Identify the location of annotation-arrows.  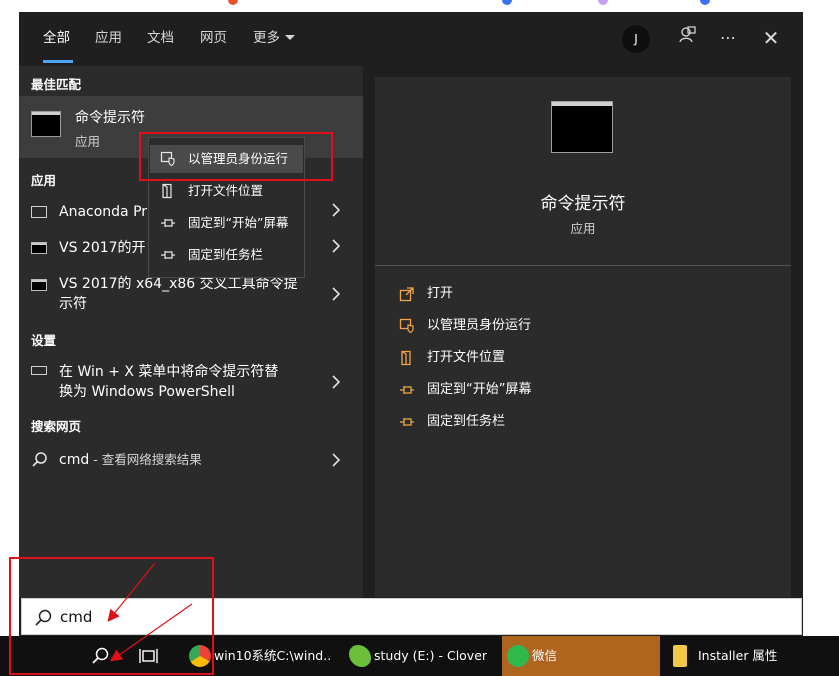
(150, 612).